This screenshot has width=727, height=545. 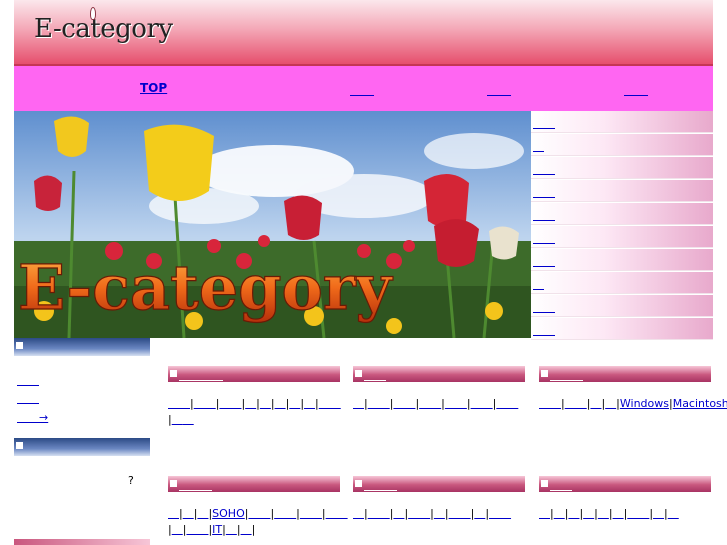 What do you see at coordinates (625, 484) in the screenshot?
I see `category-header` at bounding box center [625, 484].